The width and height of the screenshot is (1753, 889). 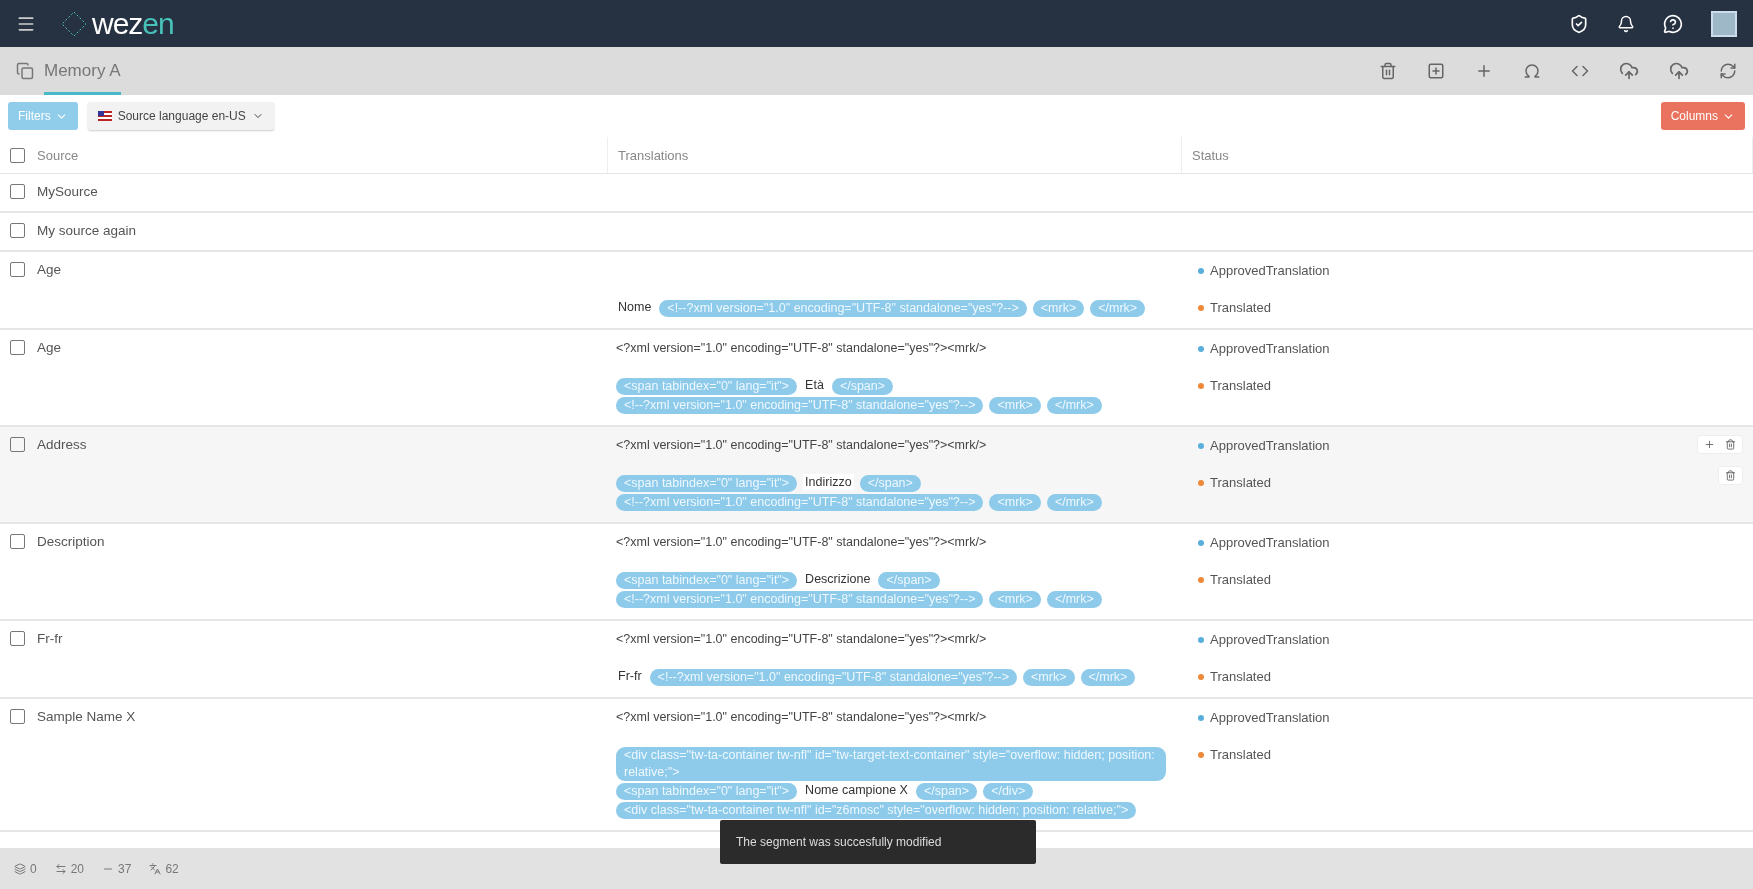 What do you see at coordinates (82, 71) in the screenshot?
I see `memory-tab: Memory A` at bounding box center [82, 71].